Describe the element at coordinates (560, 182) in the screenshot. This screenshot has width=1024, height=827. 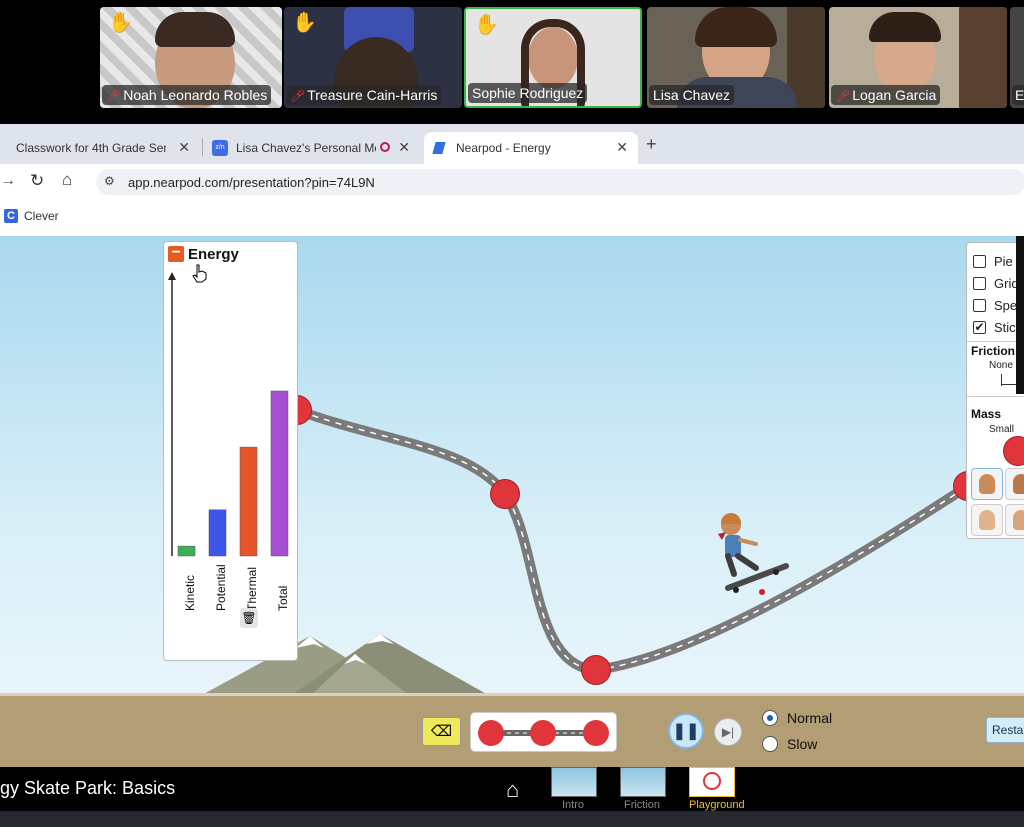
I see `url-field: ⚙ app.nearpod.com/presentation?pin=74L9N` at that location.